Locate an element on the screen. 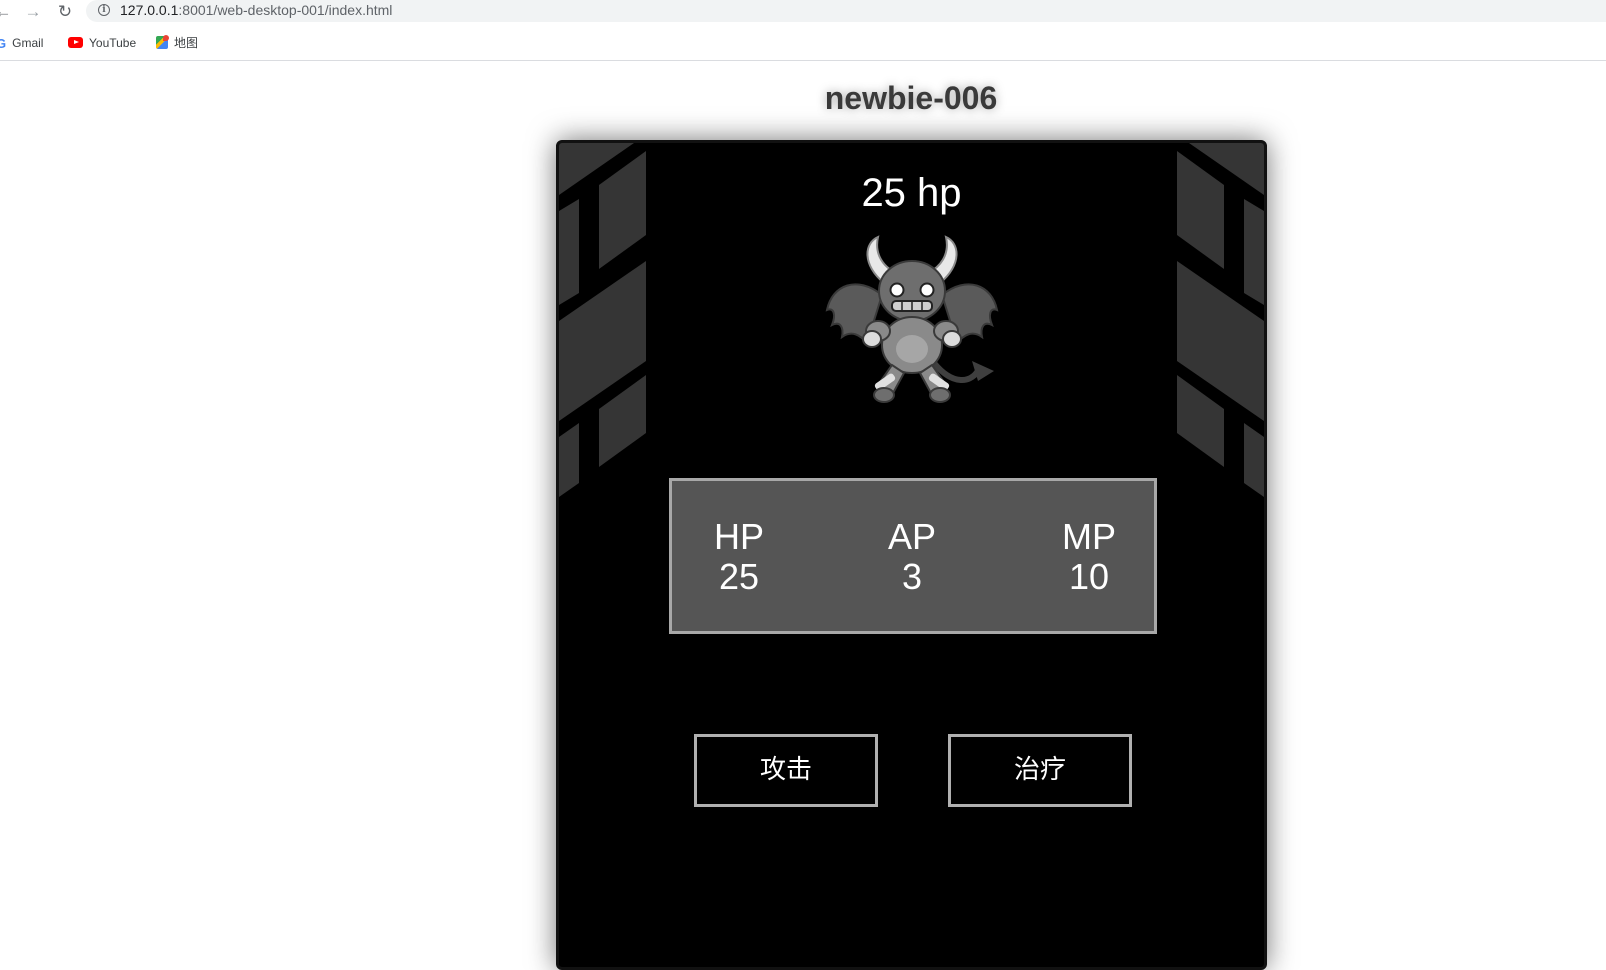 The image size is (1606, 970). attack-button: 攻击 is located at coordinates (786, 770).